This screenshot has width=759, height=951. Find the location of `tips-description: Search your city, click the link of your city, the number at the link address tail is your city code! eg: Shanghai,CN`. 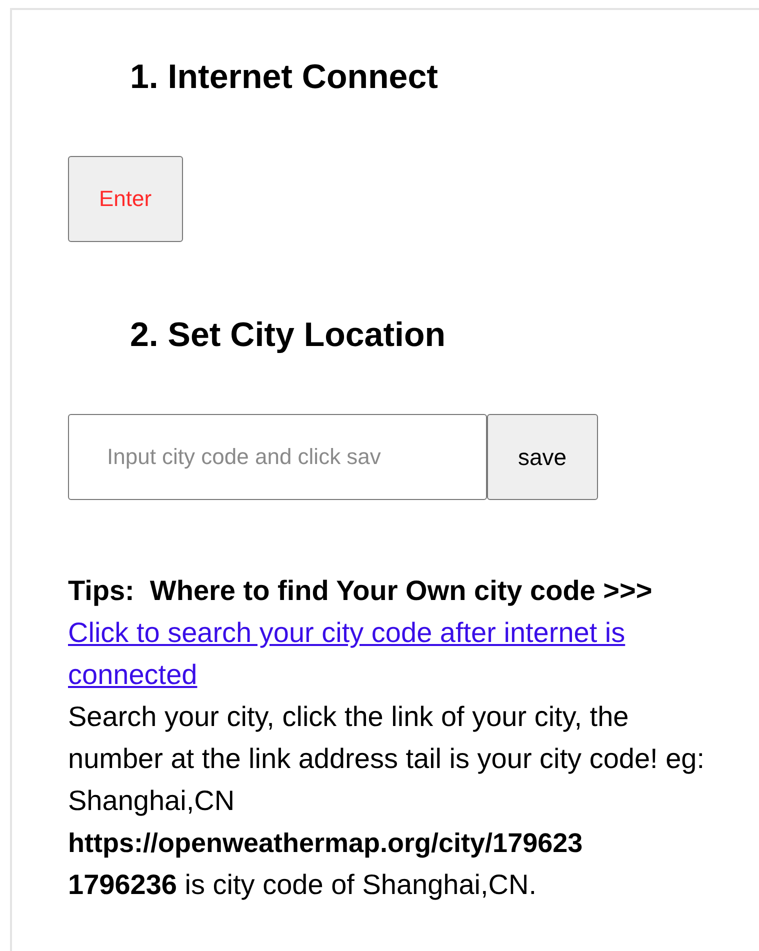

tips-description: Search your city, click the link of your city, the number at the link address tail is your city code! eg: Shanghai,CN is located at coordinates (387, 759).